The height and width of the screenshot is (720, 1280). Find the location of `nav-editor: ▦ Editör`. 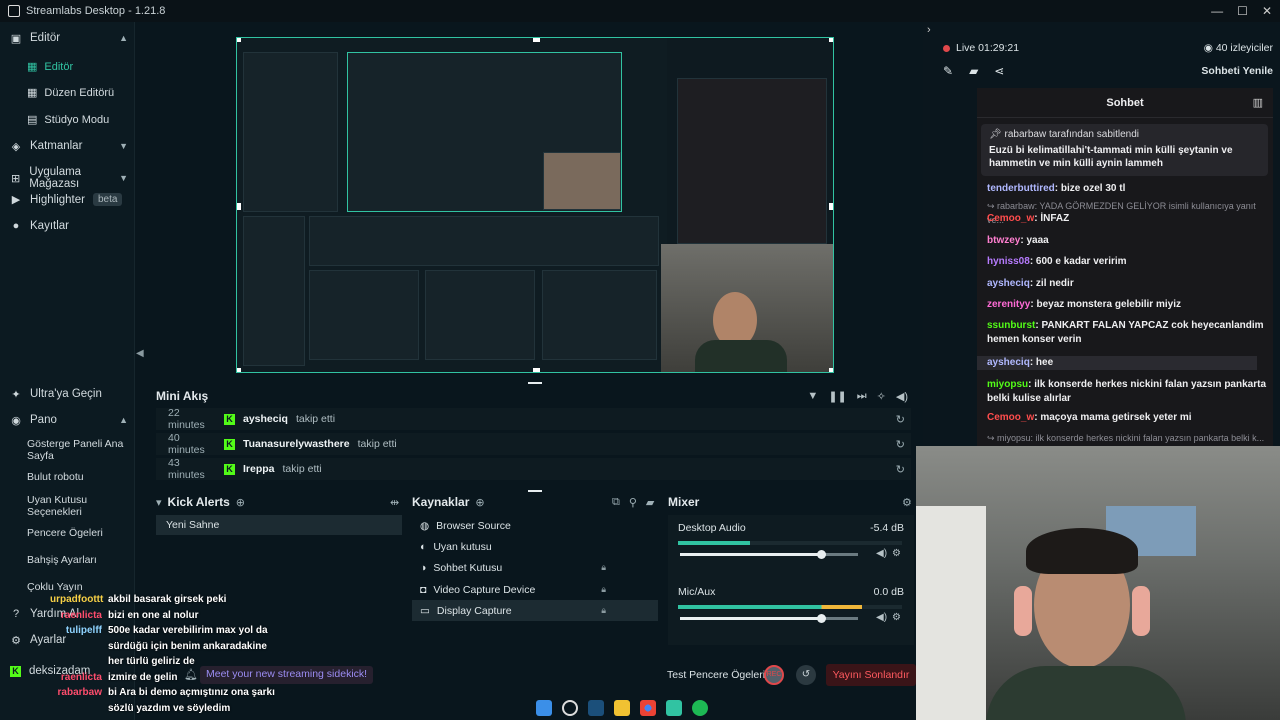

nav-editor: ▦ Editör is located at coordinates (50, 67).